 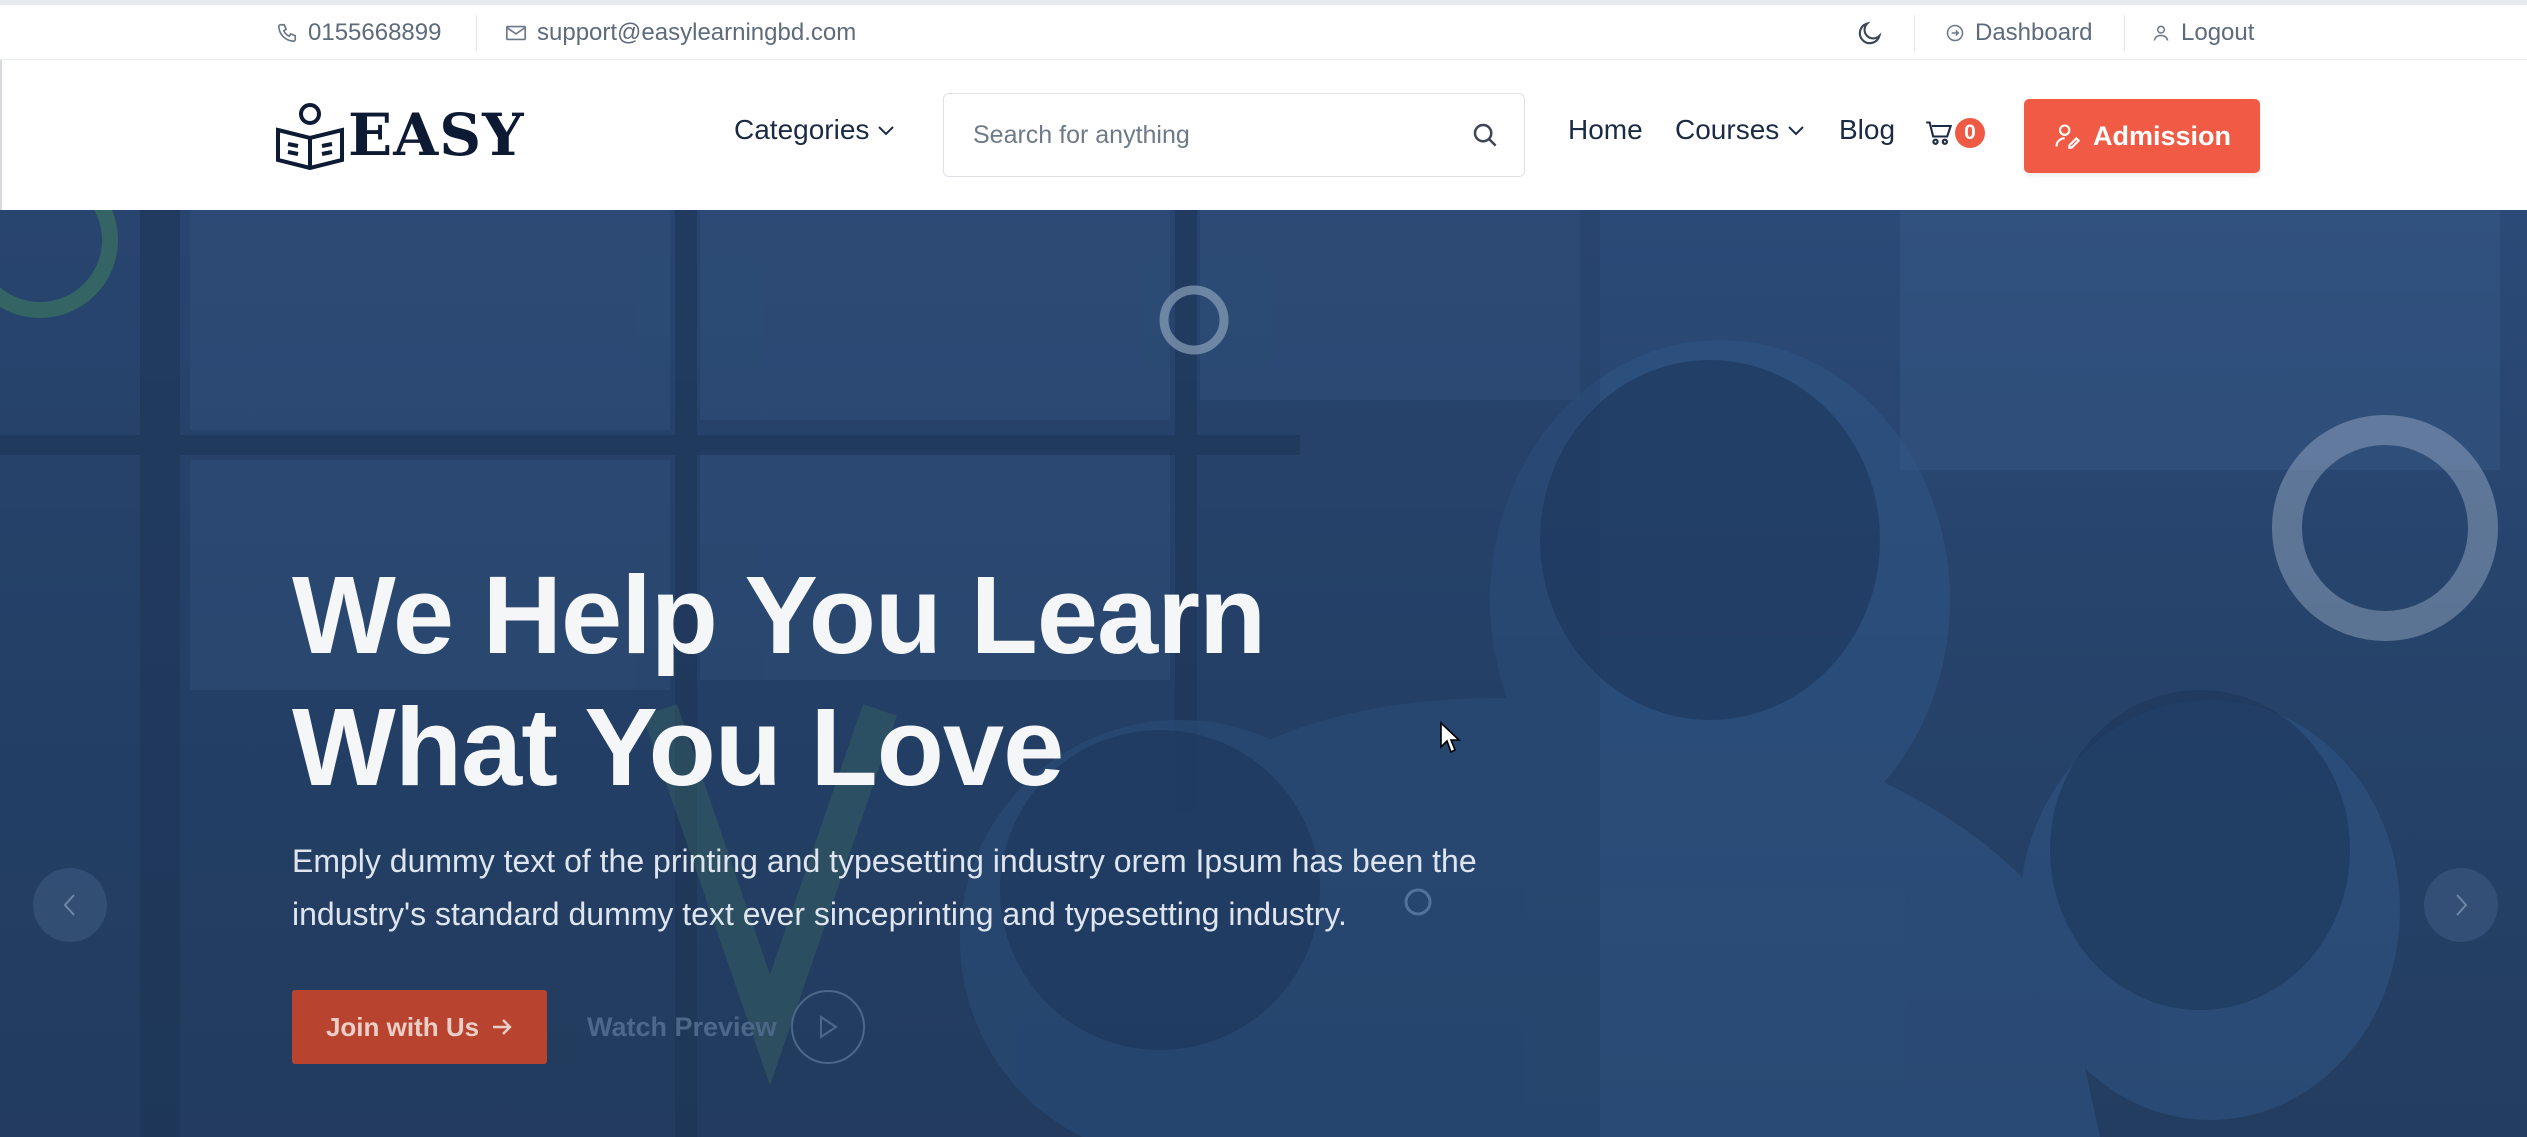 I want to click on login-icon, so click(x=1955, y=32).